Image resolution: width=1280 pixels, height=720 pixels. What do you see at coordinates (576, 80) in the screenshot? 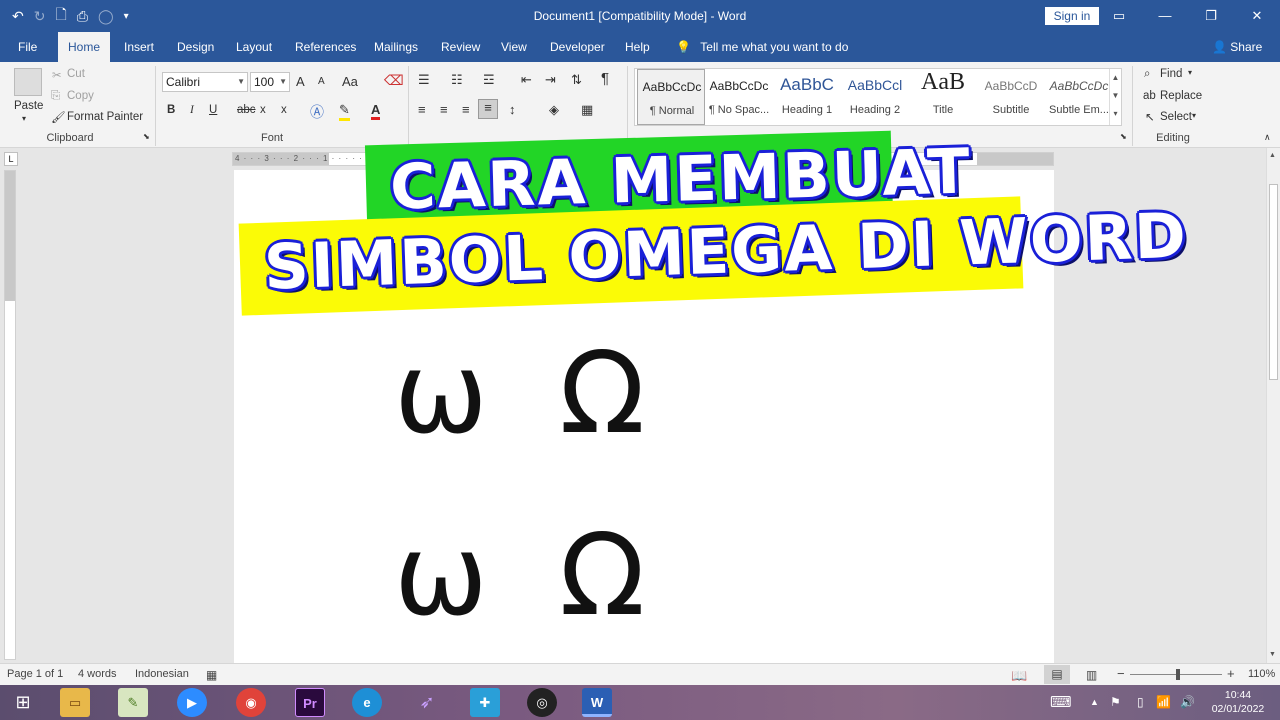
I see `sort-icon: ⇅` at bounding box center [576, 80].